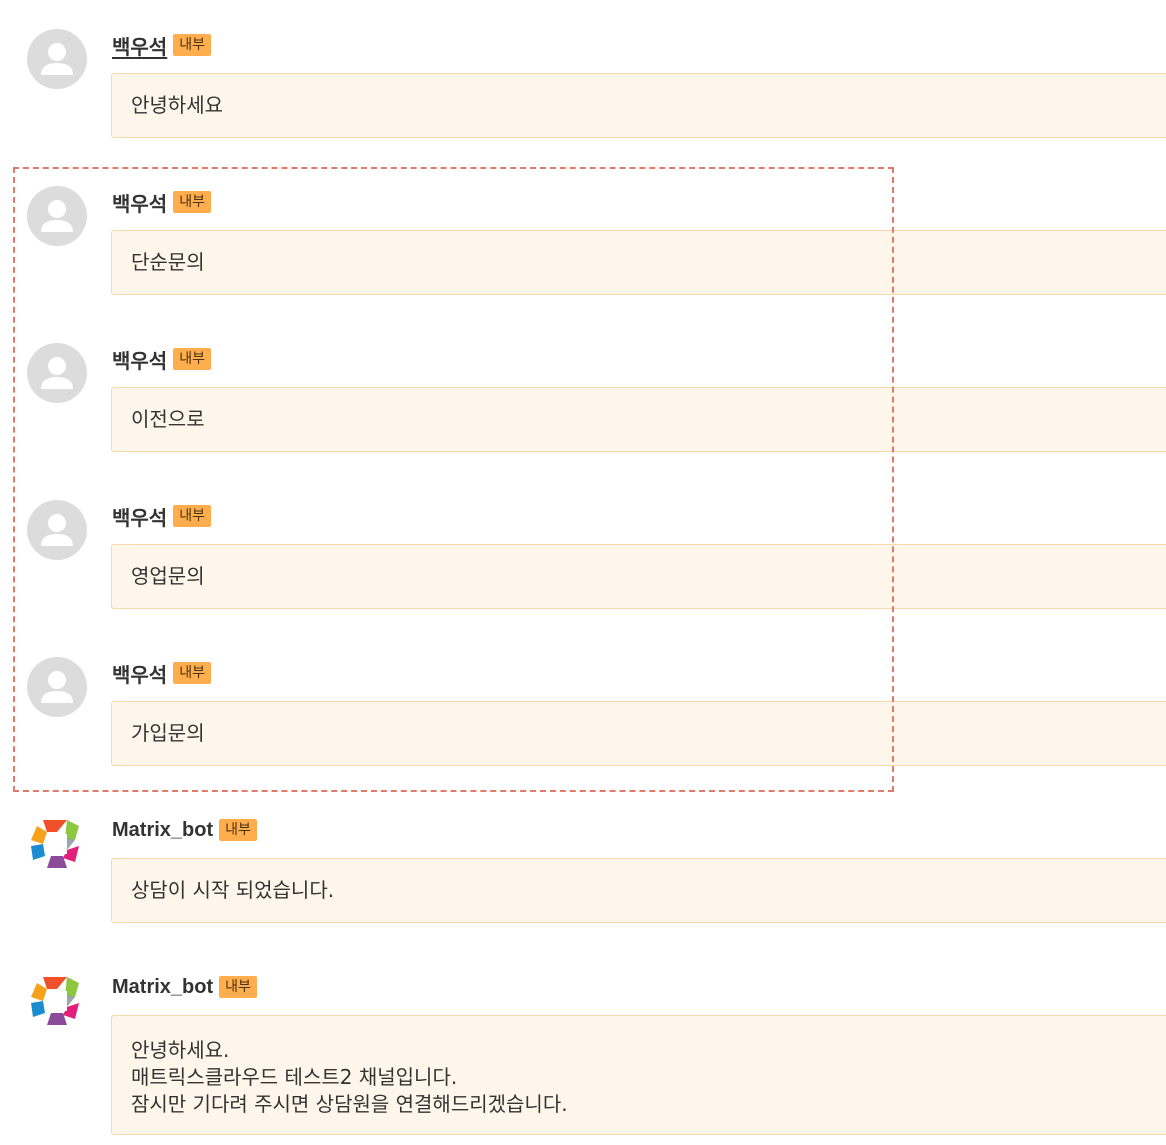 The width and height of the screenshot is (1166, 1145). I want to click on message-bubble: 이전으로, so click(638, 419).